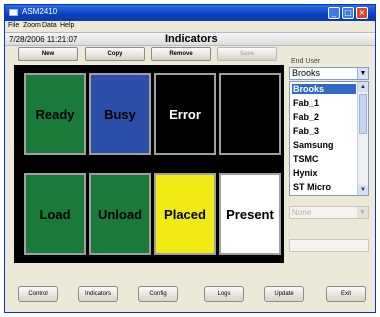  I want to click on indicator-placed: Placed, so click(185, 214).